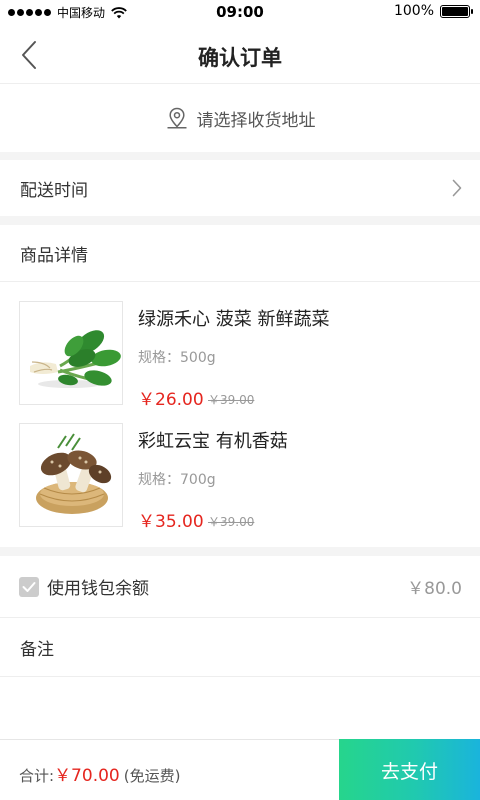  I want to click on products-header: 商品详情, so click(240, 253).